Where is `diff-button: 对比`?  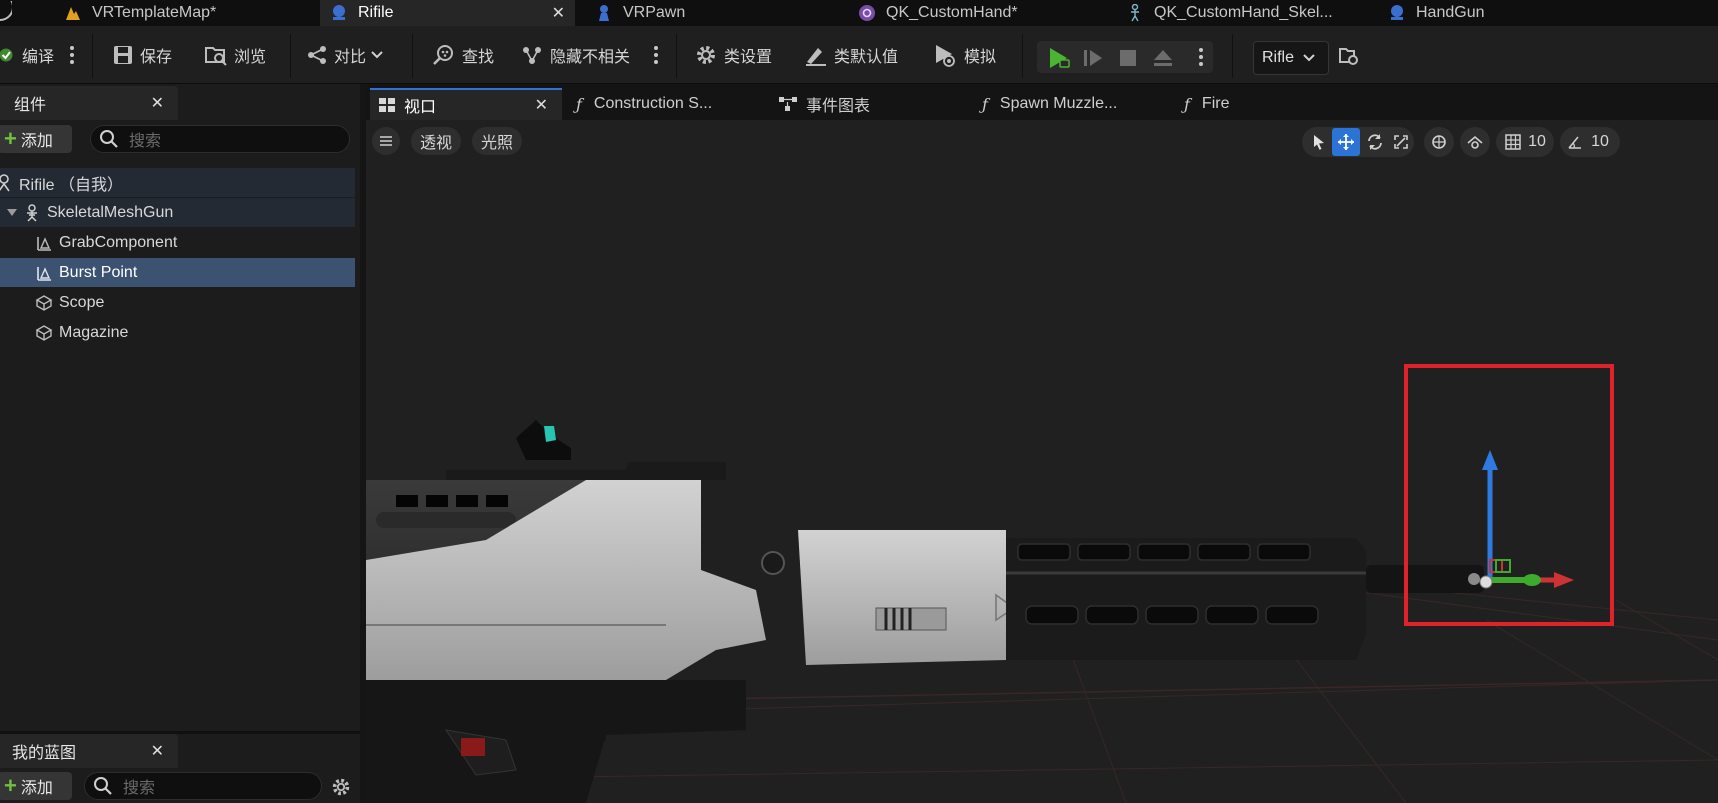 diff-button: 对比 is located at coordinates (348, 55).